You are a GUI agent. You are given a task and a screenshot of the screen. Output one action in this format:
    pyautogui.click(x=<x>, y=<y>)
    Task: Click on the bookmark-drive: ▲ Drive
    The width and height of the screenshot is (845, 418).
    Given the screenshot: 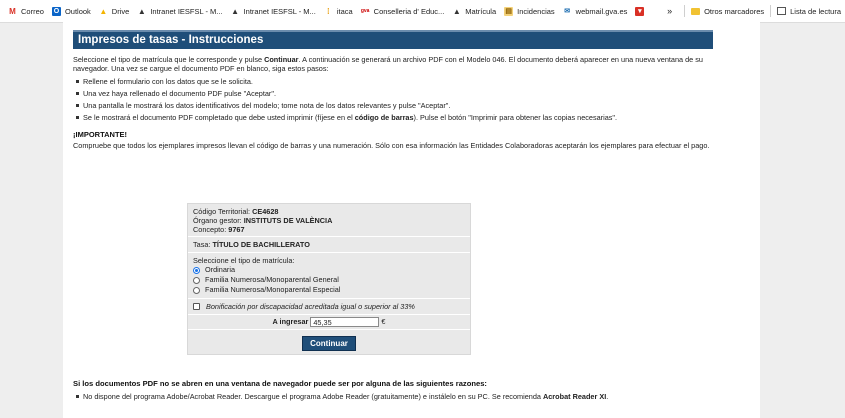 What is the action you would take?
    pyautogui.click(x=114, y=11)
    